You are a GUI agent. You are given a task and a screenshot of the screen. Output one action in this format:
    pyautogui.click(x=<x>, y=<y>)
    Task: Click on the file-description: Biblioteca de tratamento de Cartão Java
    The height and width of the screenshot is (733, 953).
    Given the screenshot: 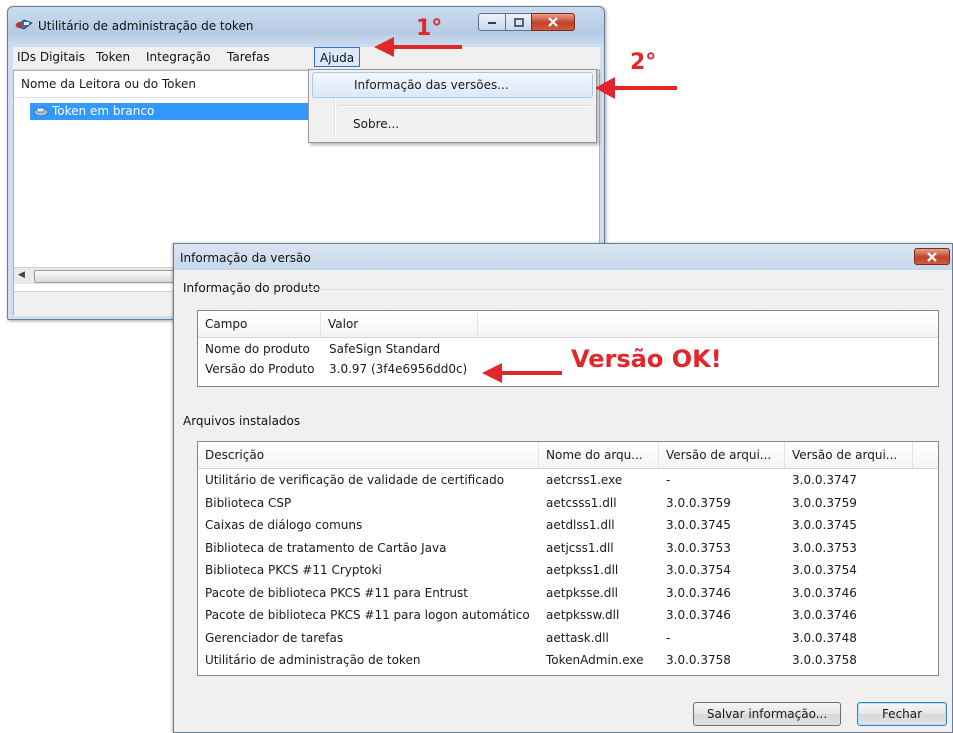 What is the action you would take?
    pyautogui.click(x=326, y=547)
    